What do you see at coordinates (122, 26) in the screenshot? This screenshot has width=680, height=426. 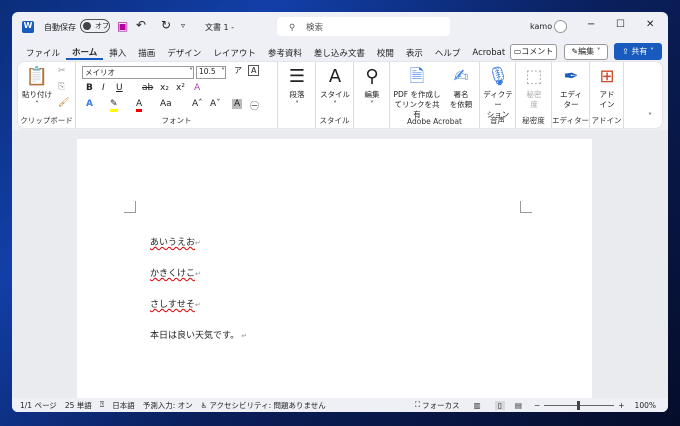 I see `save-icon: ▣` at bounding box center [122, 26].